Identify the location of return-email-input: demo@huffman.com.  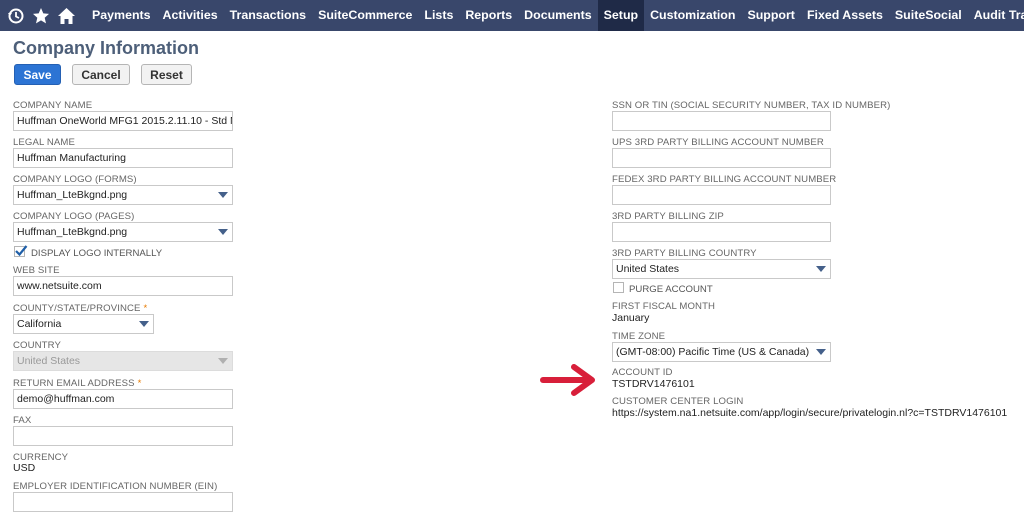
(123, 399).